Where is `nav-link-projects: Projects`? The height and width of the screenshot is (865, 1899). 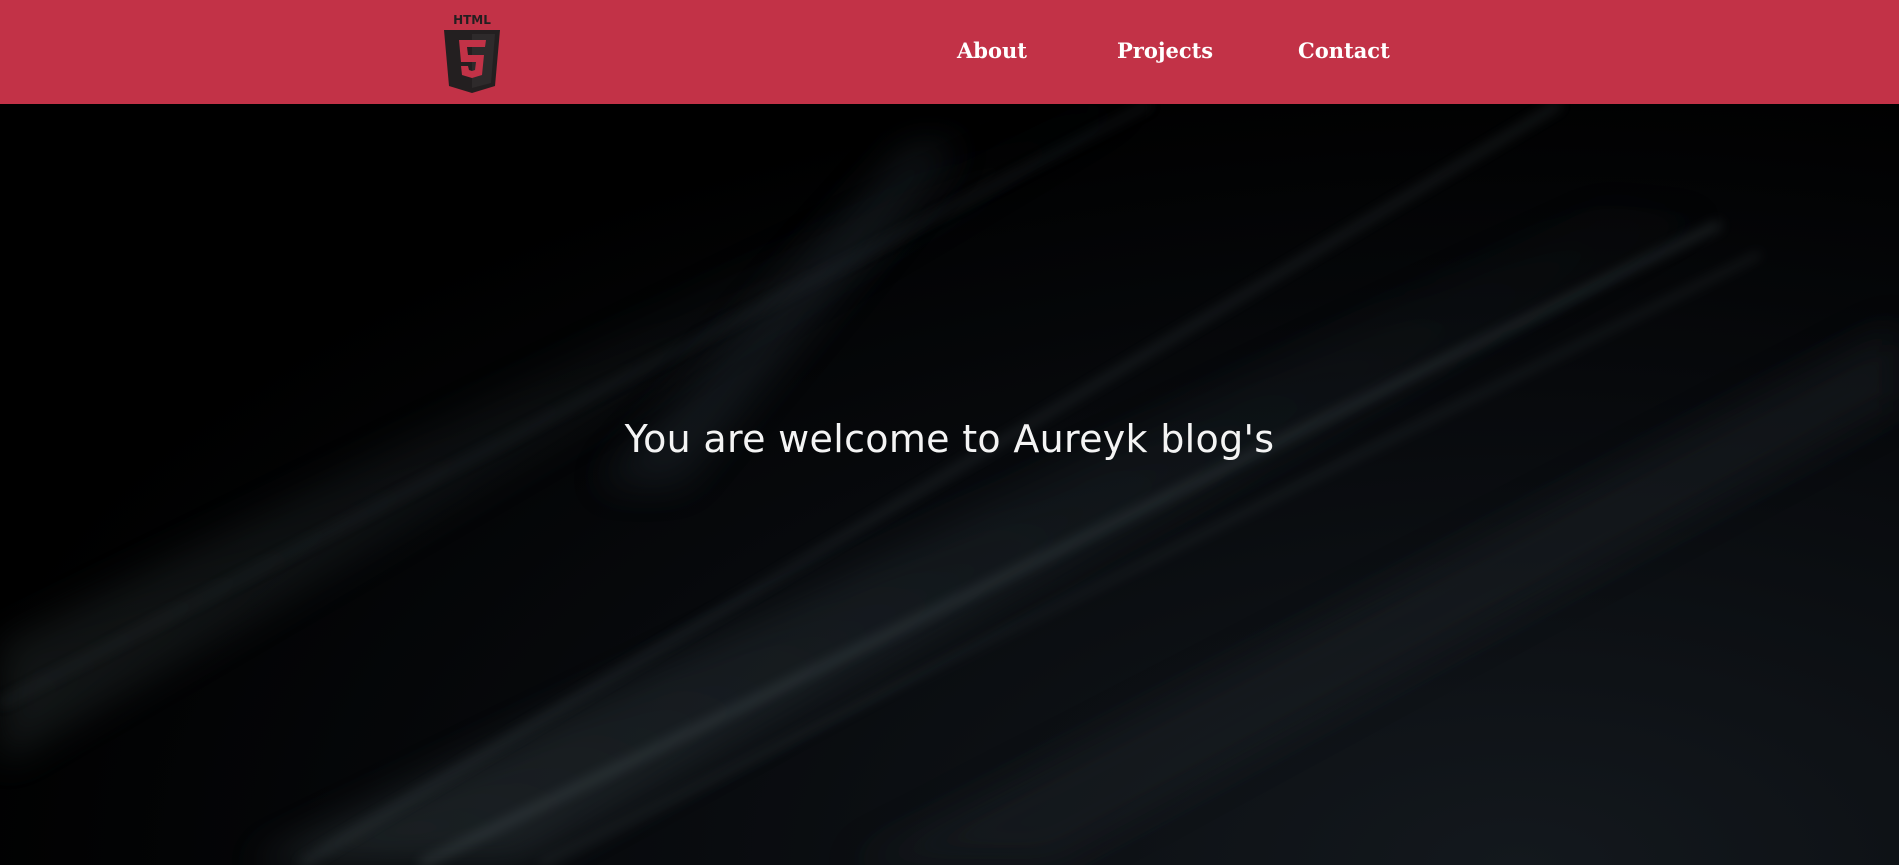 nav-link-projects: Projects is located at coordinates (1165, 51).